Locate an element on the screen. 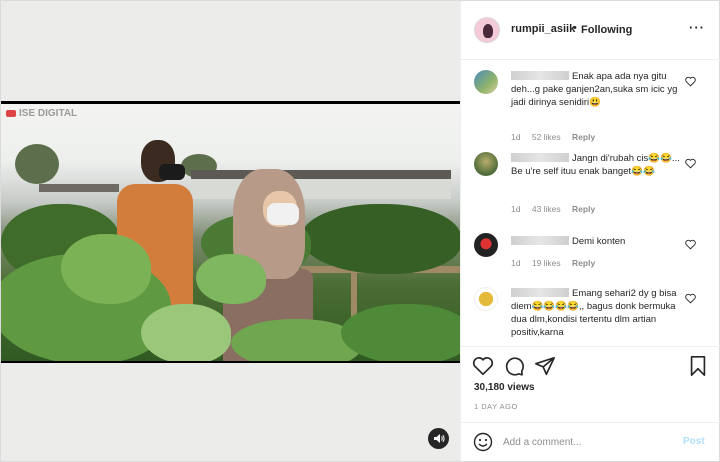 This screenshot has height=462, width=720. speaker-icon is located at coordinates (439, 438).